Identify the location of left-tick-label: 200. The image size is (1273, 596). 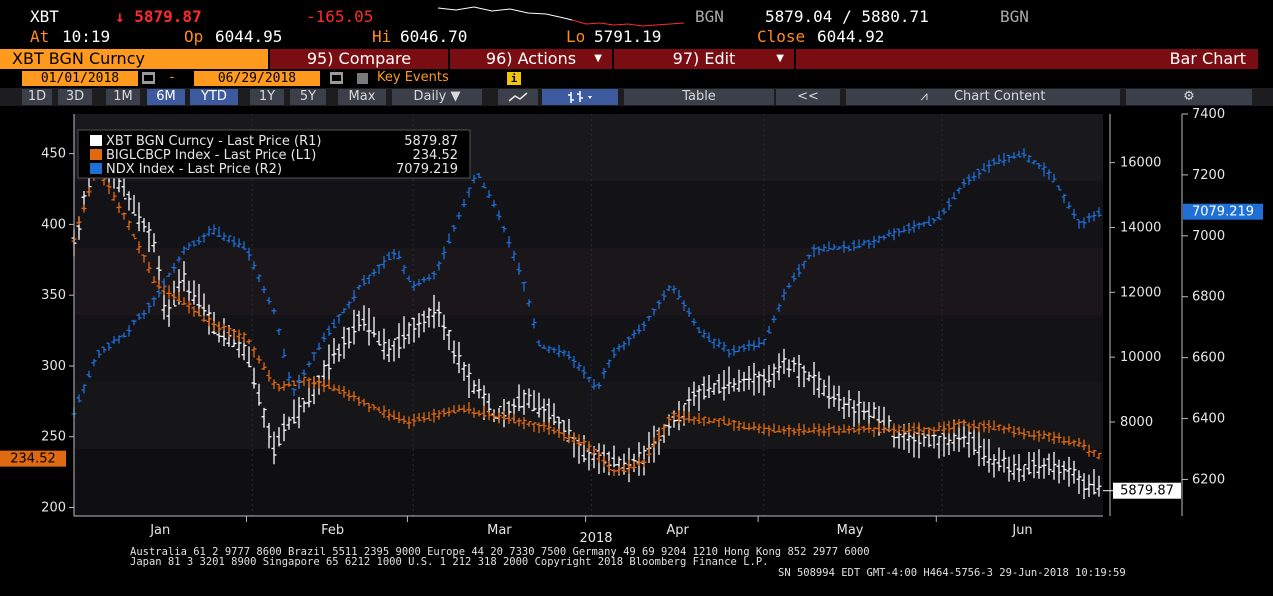
(53, 508).